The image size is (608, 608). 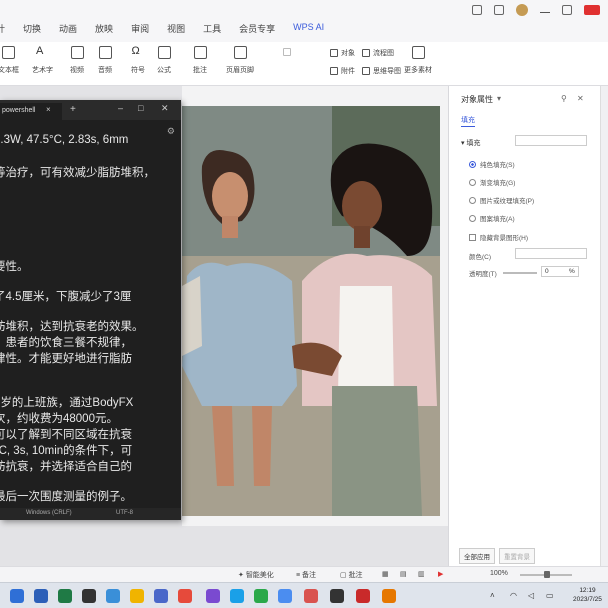 I want to click on terminal-line: 7岁的上班族，通过BodyFX, so click(x=67, y=403).